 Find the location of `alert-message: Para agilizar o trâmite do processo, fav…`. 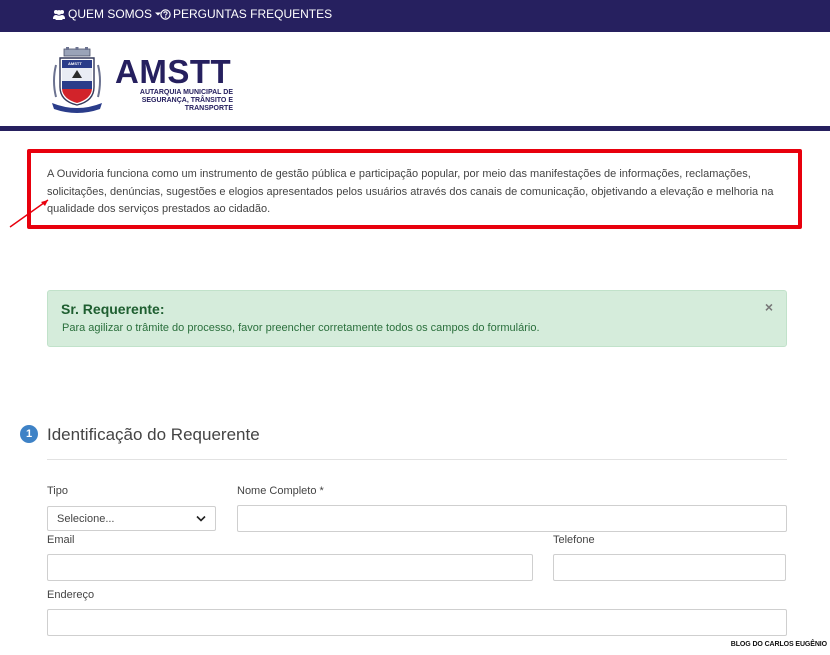

alert-message: Para agilizar o trâmite do processo, fav… is located at coordinates (301, 328).